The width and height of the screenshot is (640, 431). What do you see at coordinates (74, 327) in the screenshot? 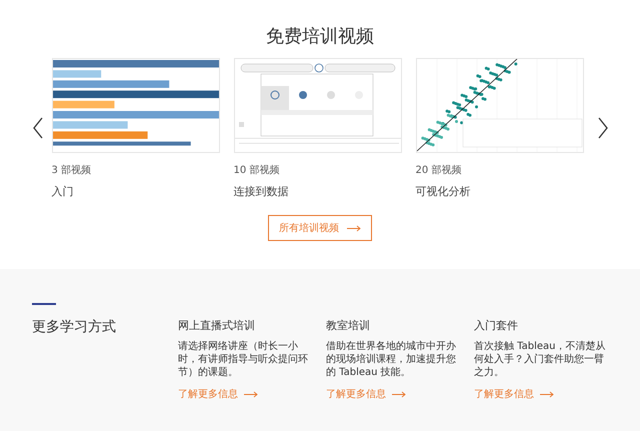
I see `section-heading: 更多学习方式` at bounding box center [74, 327].